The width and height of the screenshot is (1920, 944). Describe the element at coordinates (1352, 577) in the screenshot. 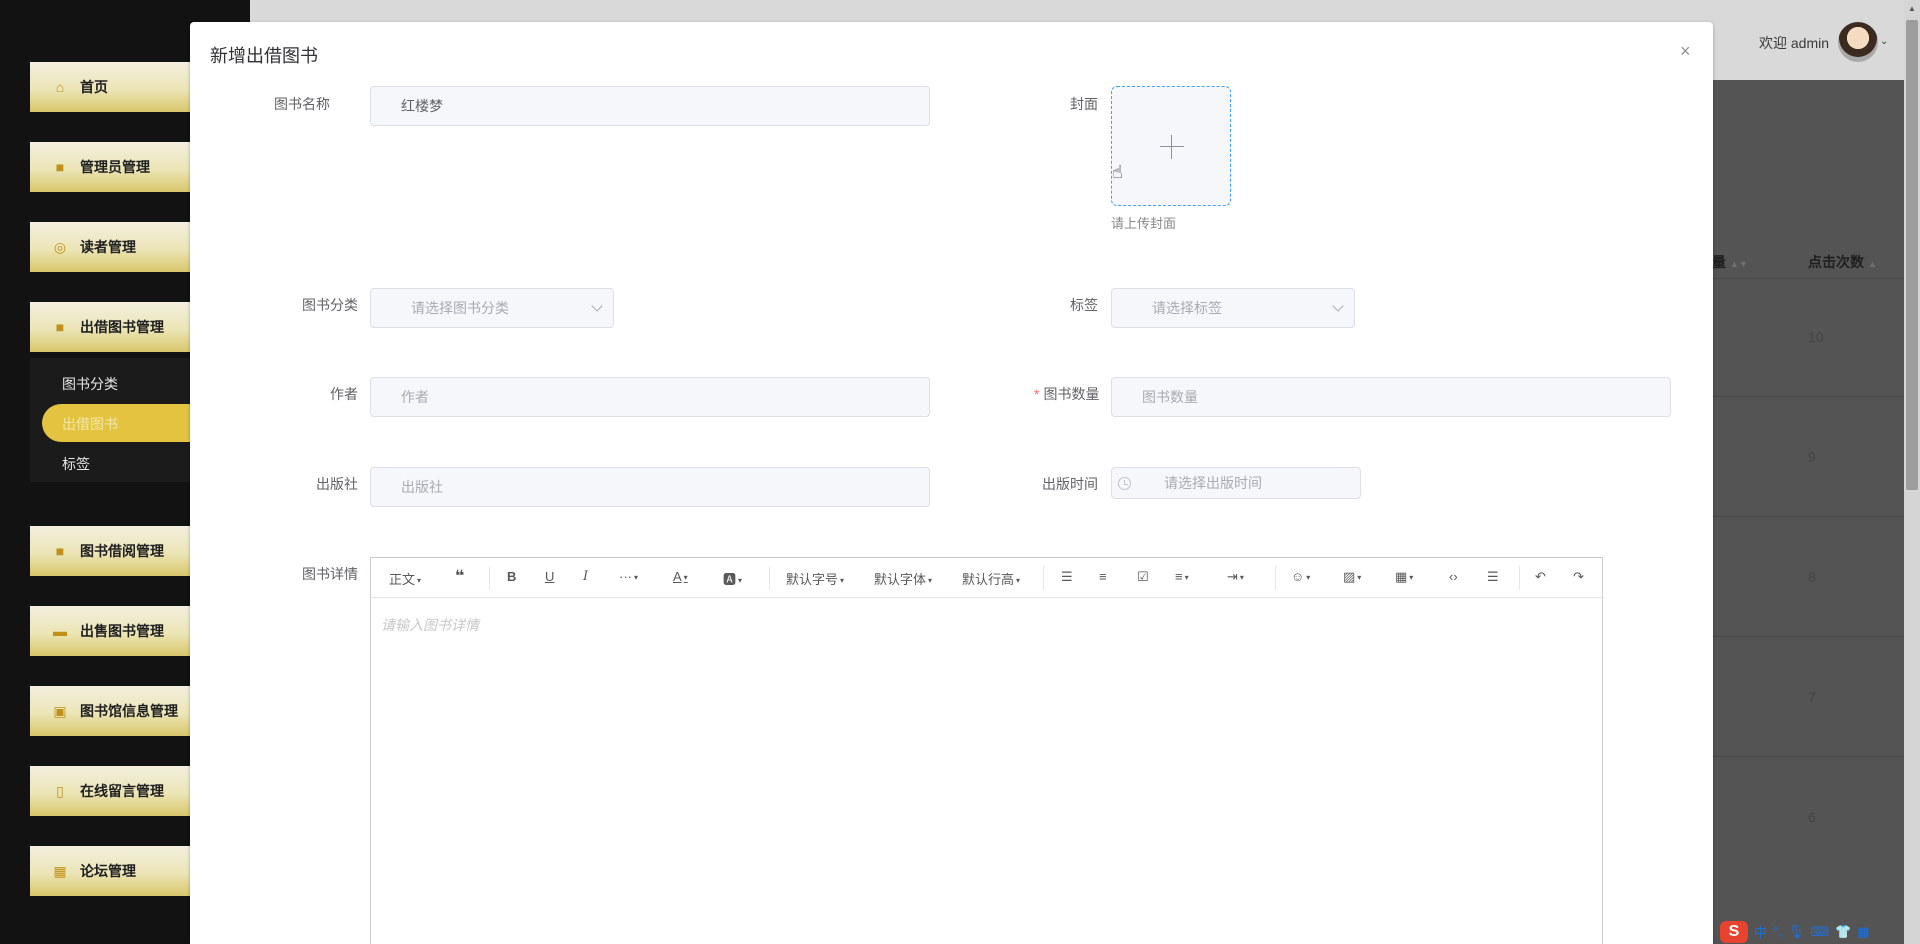

I see `image-icon: ▨ ▾` at that location.